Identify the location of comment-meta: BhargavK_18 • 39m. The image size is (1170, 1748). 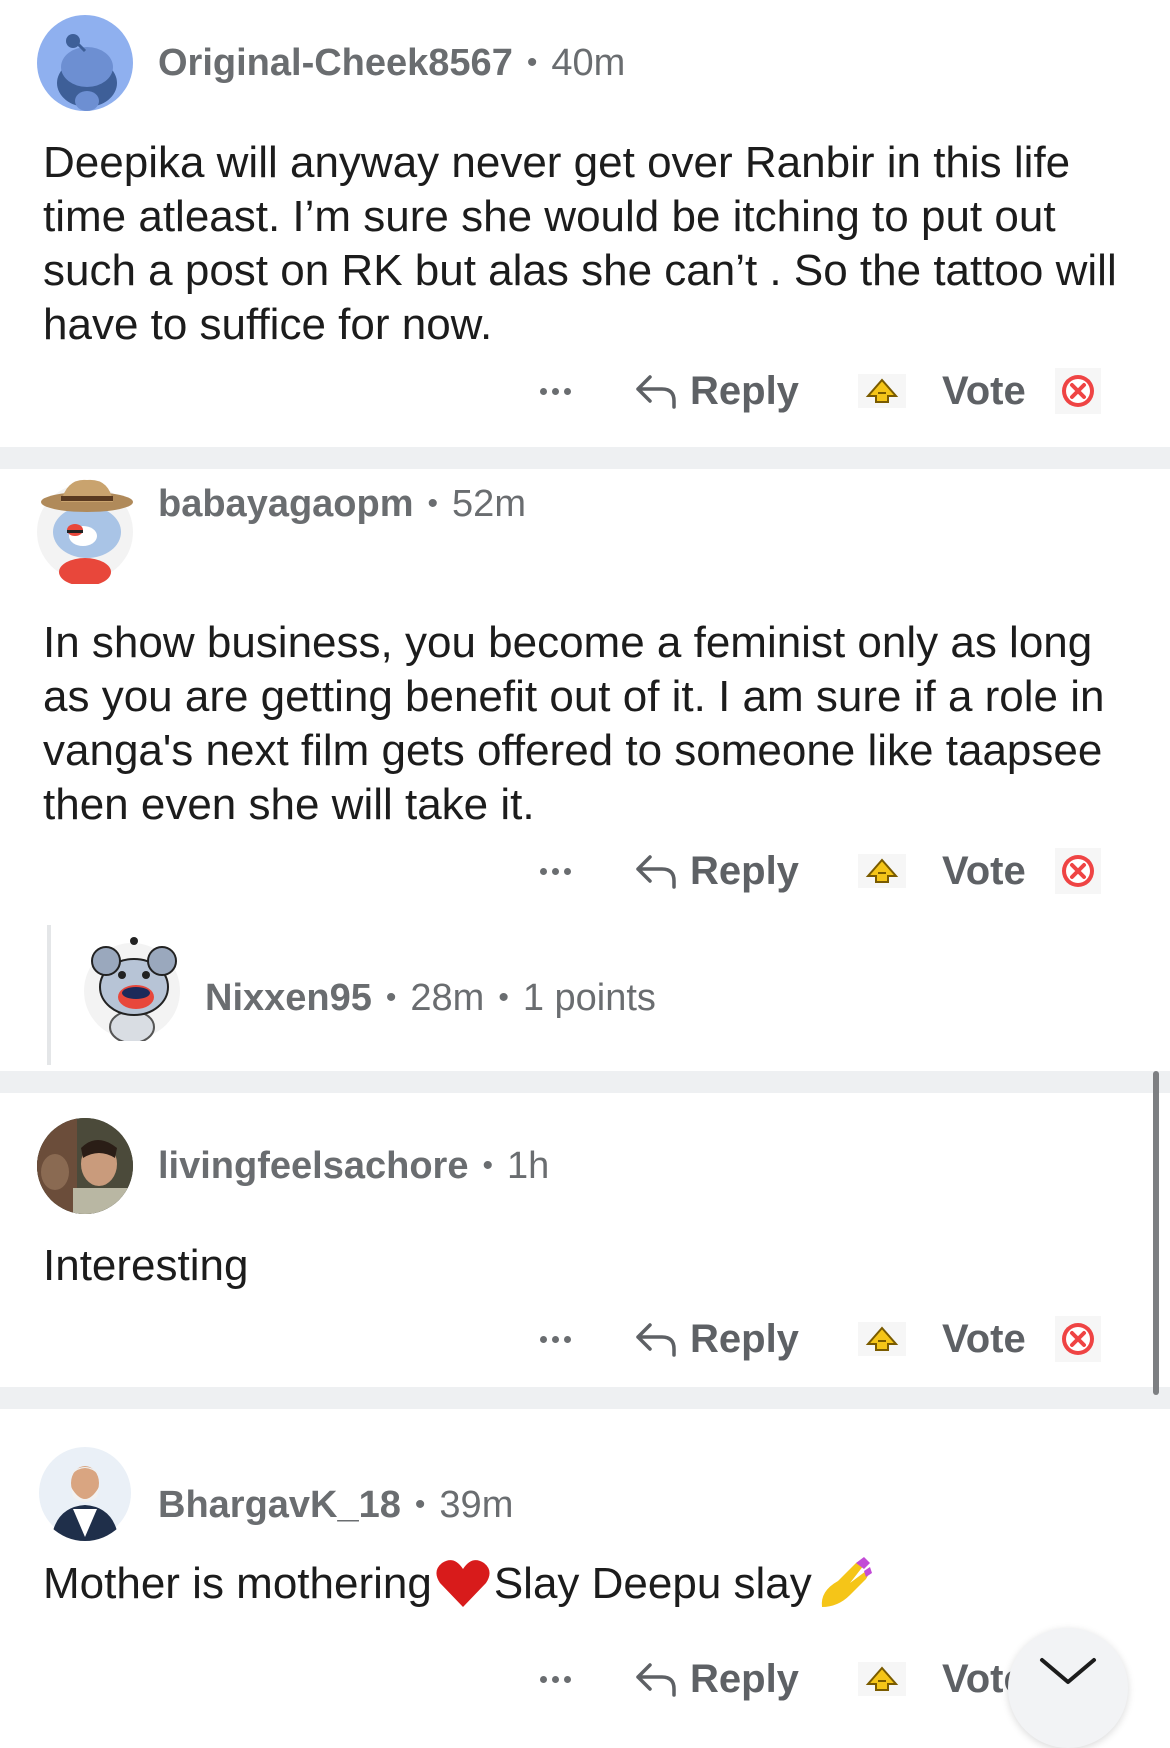
(335, 1505).